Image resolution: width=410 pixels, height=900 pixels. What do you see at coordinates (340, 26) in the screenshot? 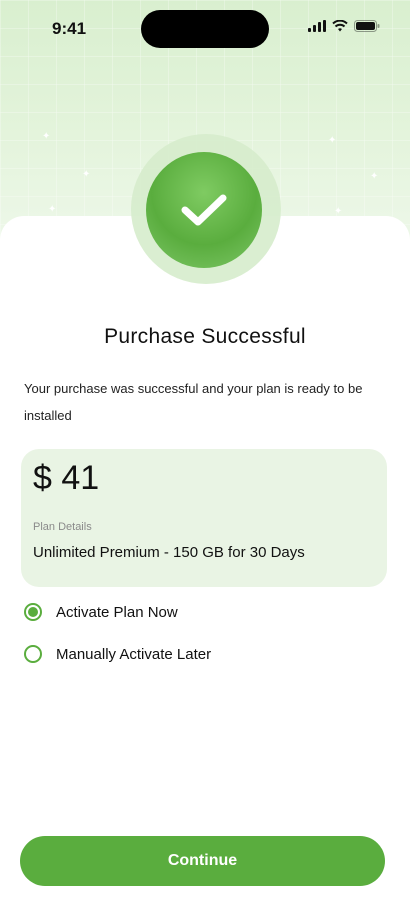
I see `wifi-icon` at bounding box center [340, 26].